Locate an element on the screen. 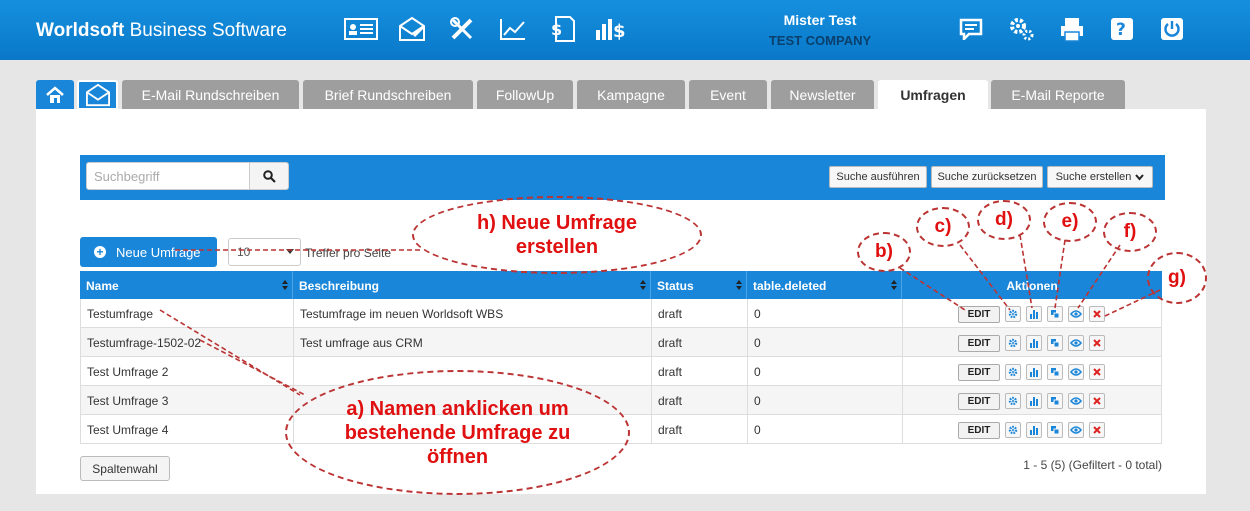 The width and height of the screenshot is (1250, 511). annotation-d: d) is located at coordinates (1004, 220).